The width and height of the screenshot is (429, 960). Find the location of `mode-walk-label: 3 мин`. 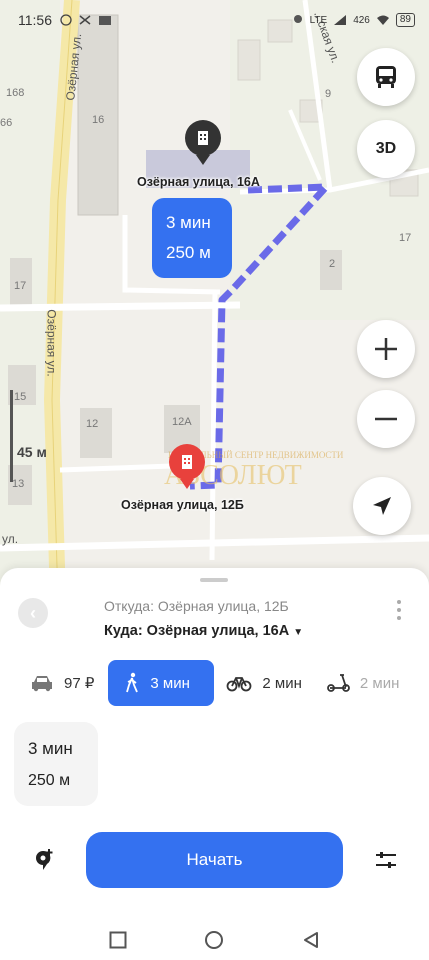

mode-walk-label: 3 мин is located at coordinates (170, 683).